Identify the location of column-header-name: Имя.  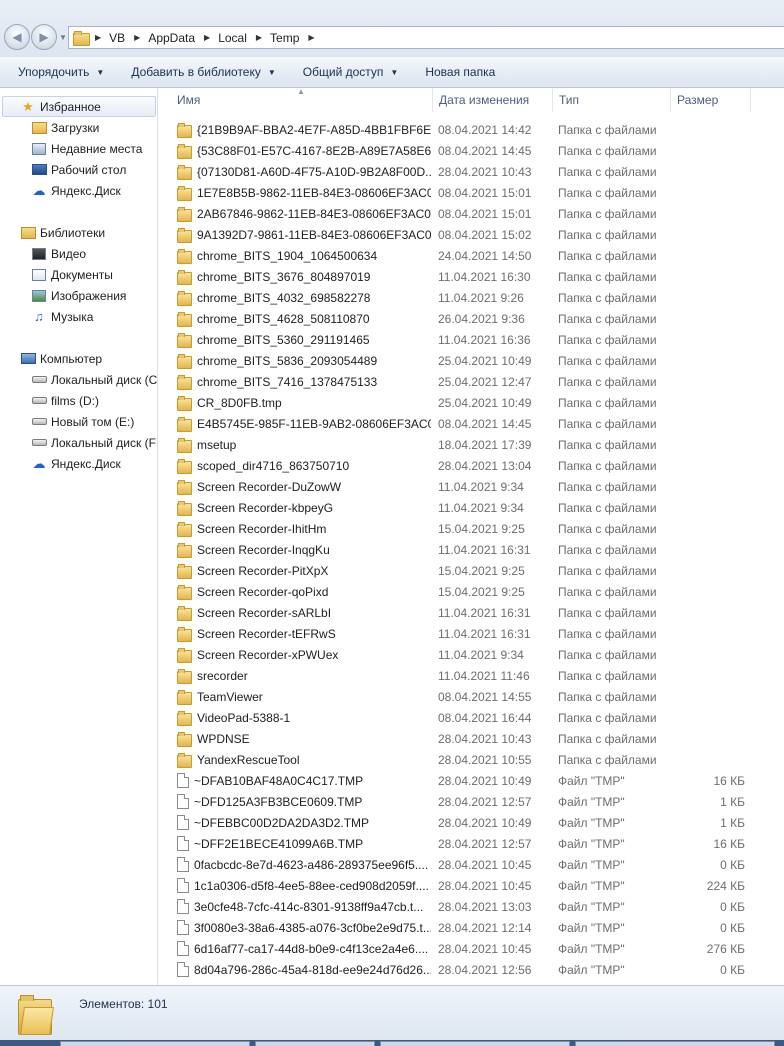
(302, 100).